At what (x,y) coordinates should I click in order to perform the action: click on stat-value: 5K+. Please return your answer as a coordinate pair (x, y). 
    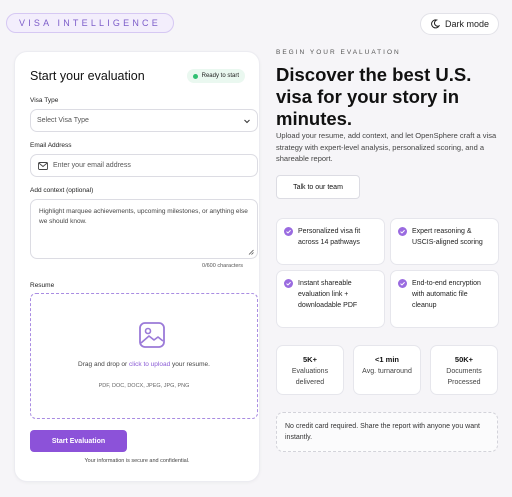
    Looking at the image, I should click on (310, 359).